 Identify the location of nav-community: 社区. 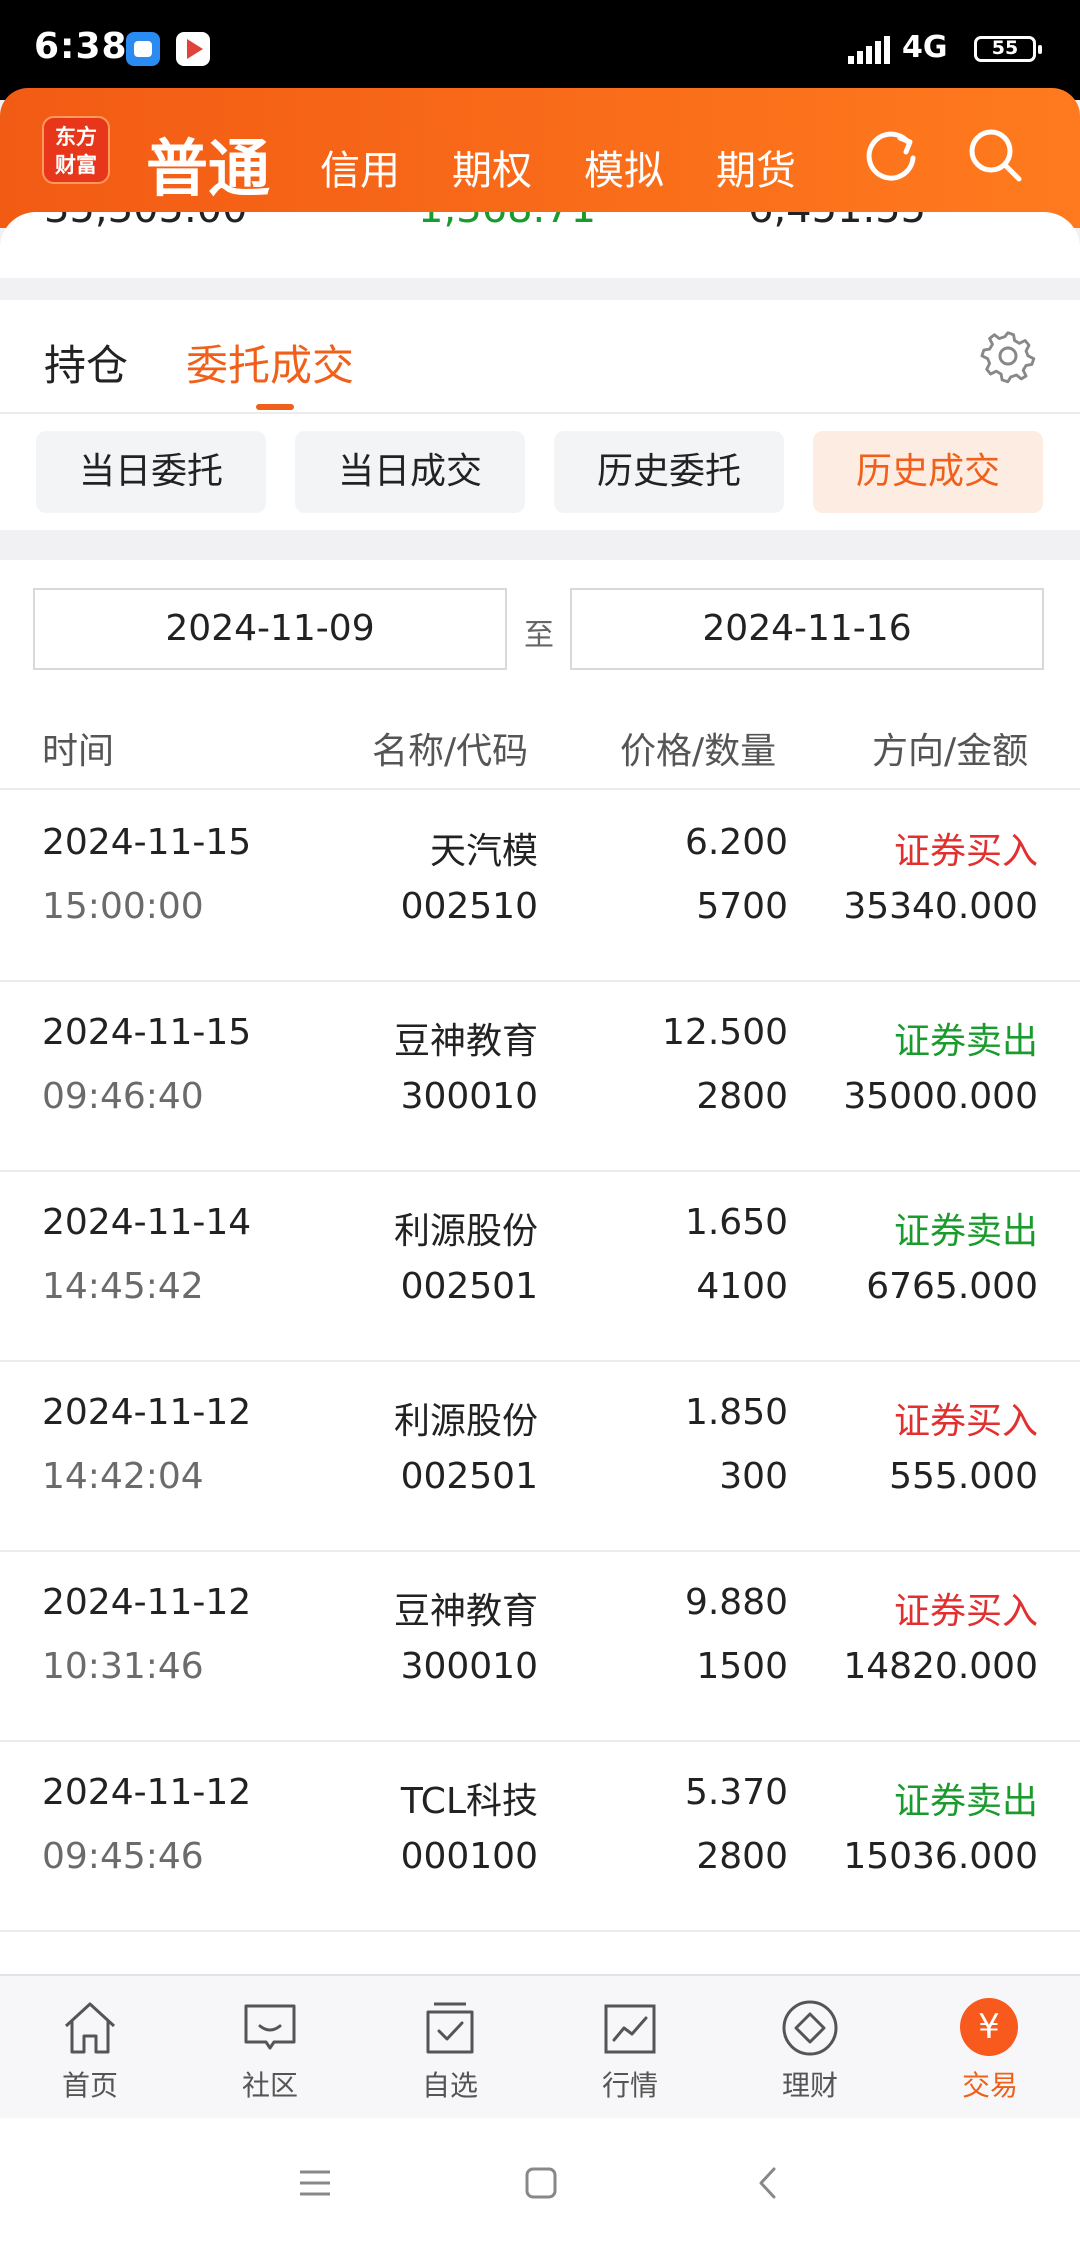
(270, 2048).